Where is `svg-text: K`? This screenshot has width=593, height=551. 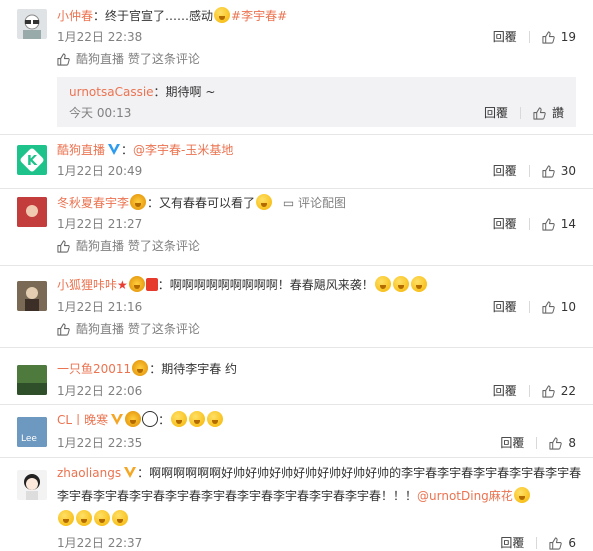 svg-text: K is located at coordinates (32, 161).